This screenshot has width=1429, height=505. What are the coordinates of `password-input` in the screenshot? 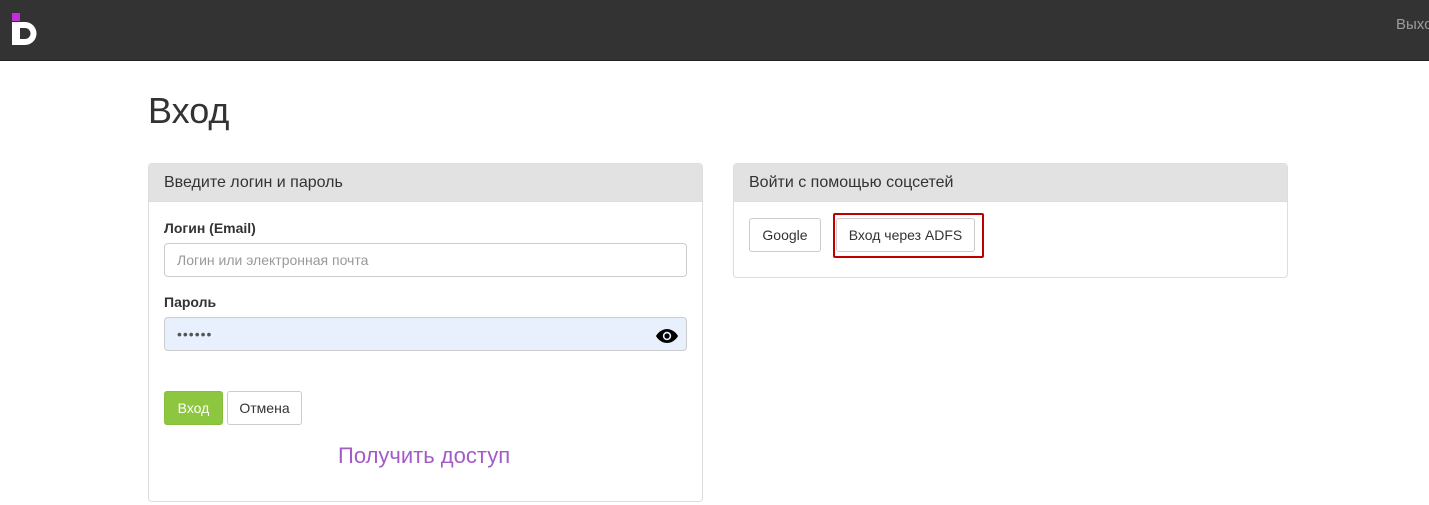 It's located at (425, 334).